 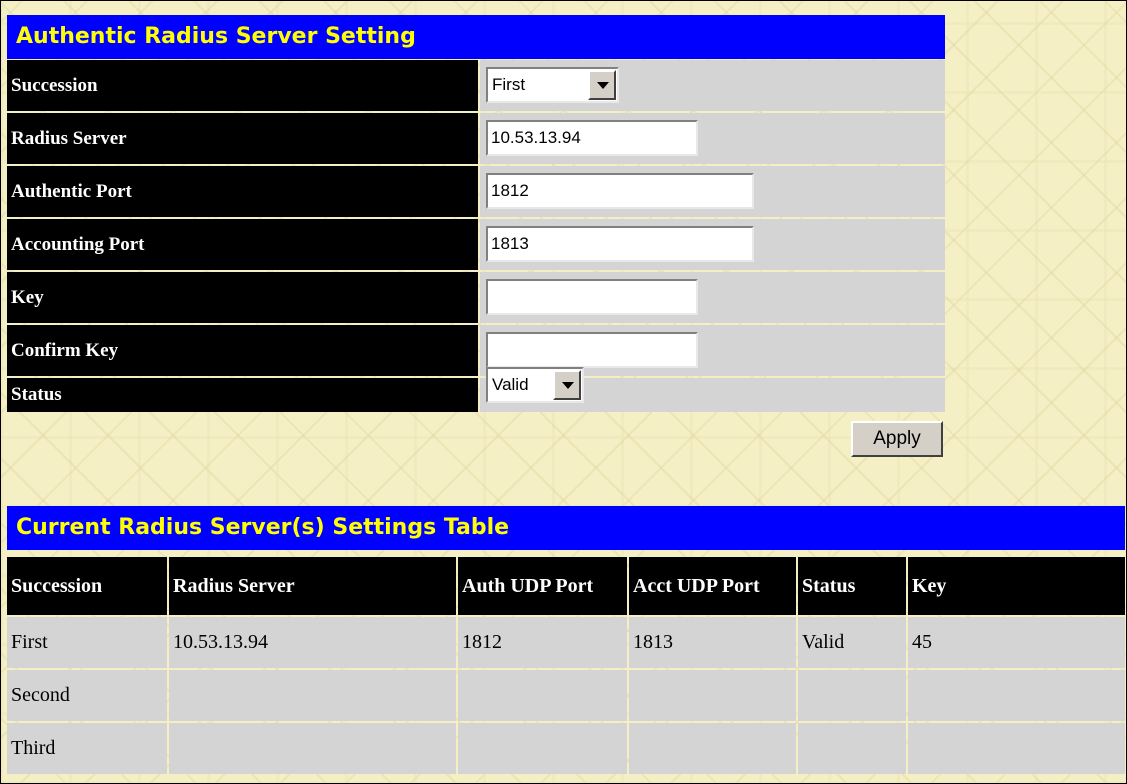 I want to click on accounting-port-cell: 1813, so click(x=712, y=244).